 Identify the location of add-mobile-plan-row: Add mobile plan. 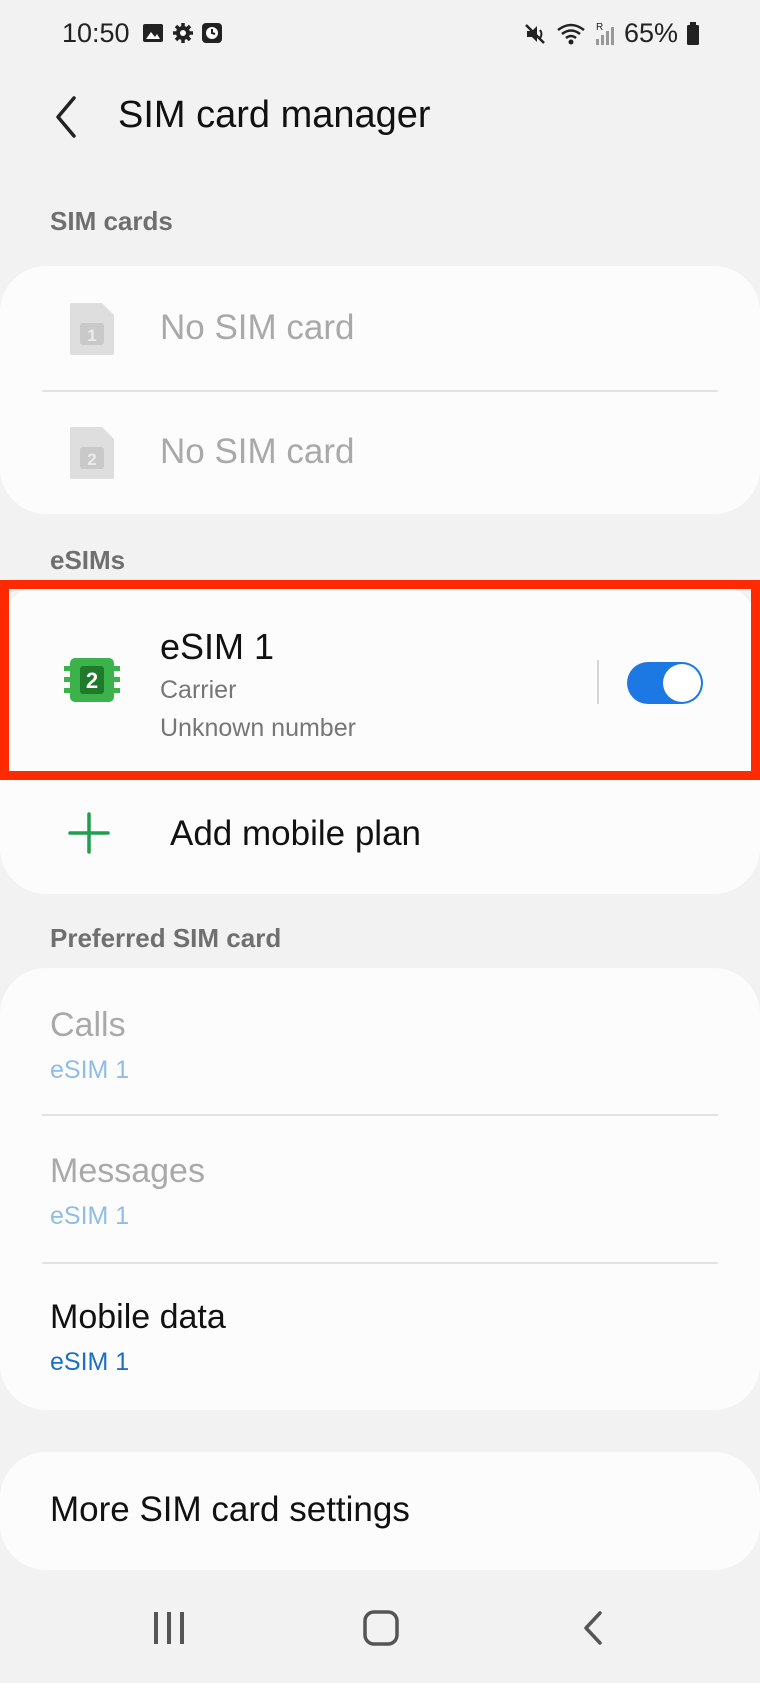
(380, 837).